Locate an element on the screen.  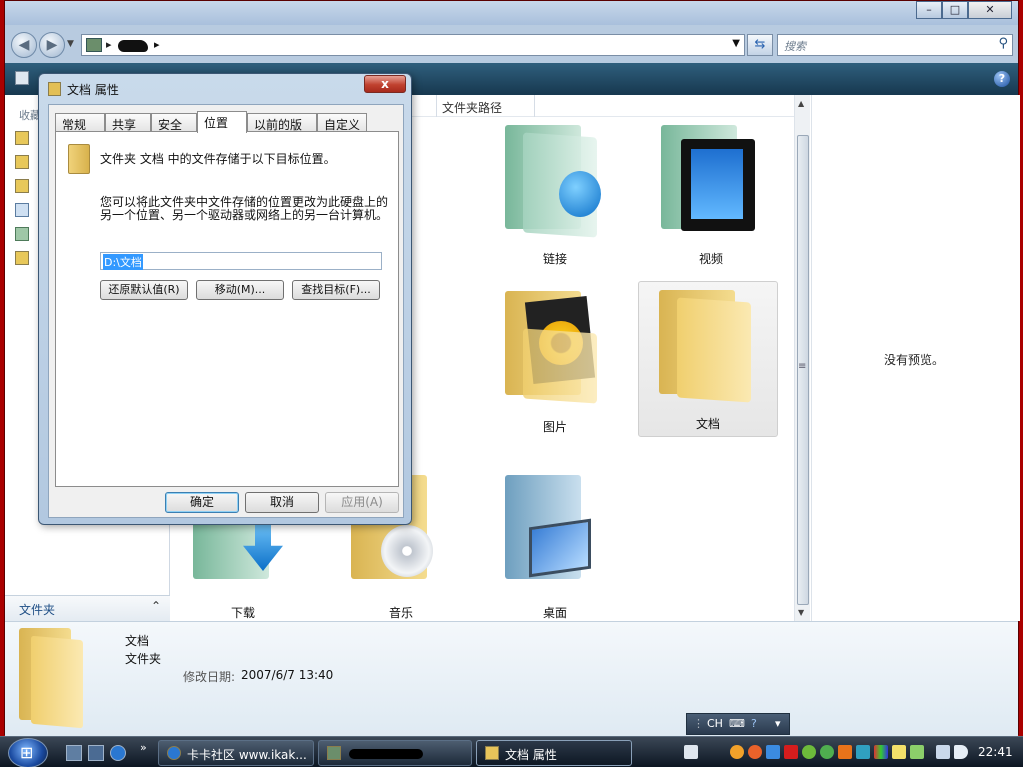
scroll-up-icon: ▲ is located at coordinates (801, 103).